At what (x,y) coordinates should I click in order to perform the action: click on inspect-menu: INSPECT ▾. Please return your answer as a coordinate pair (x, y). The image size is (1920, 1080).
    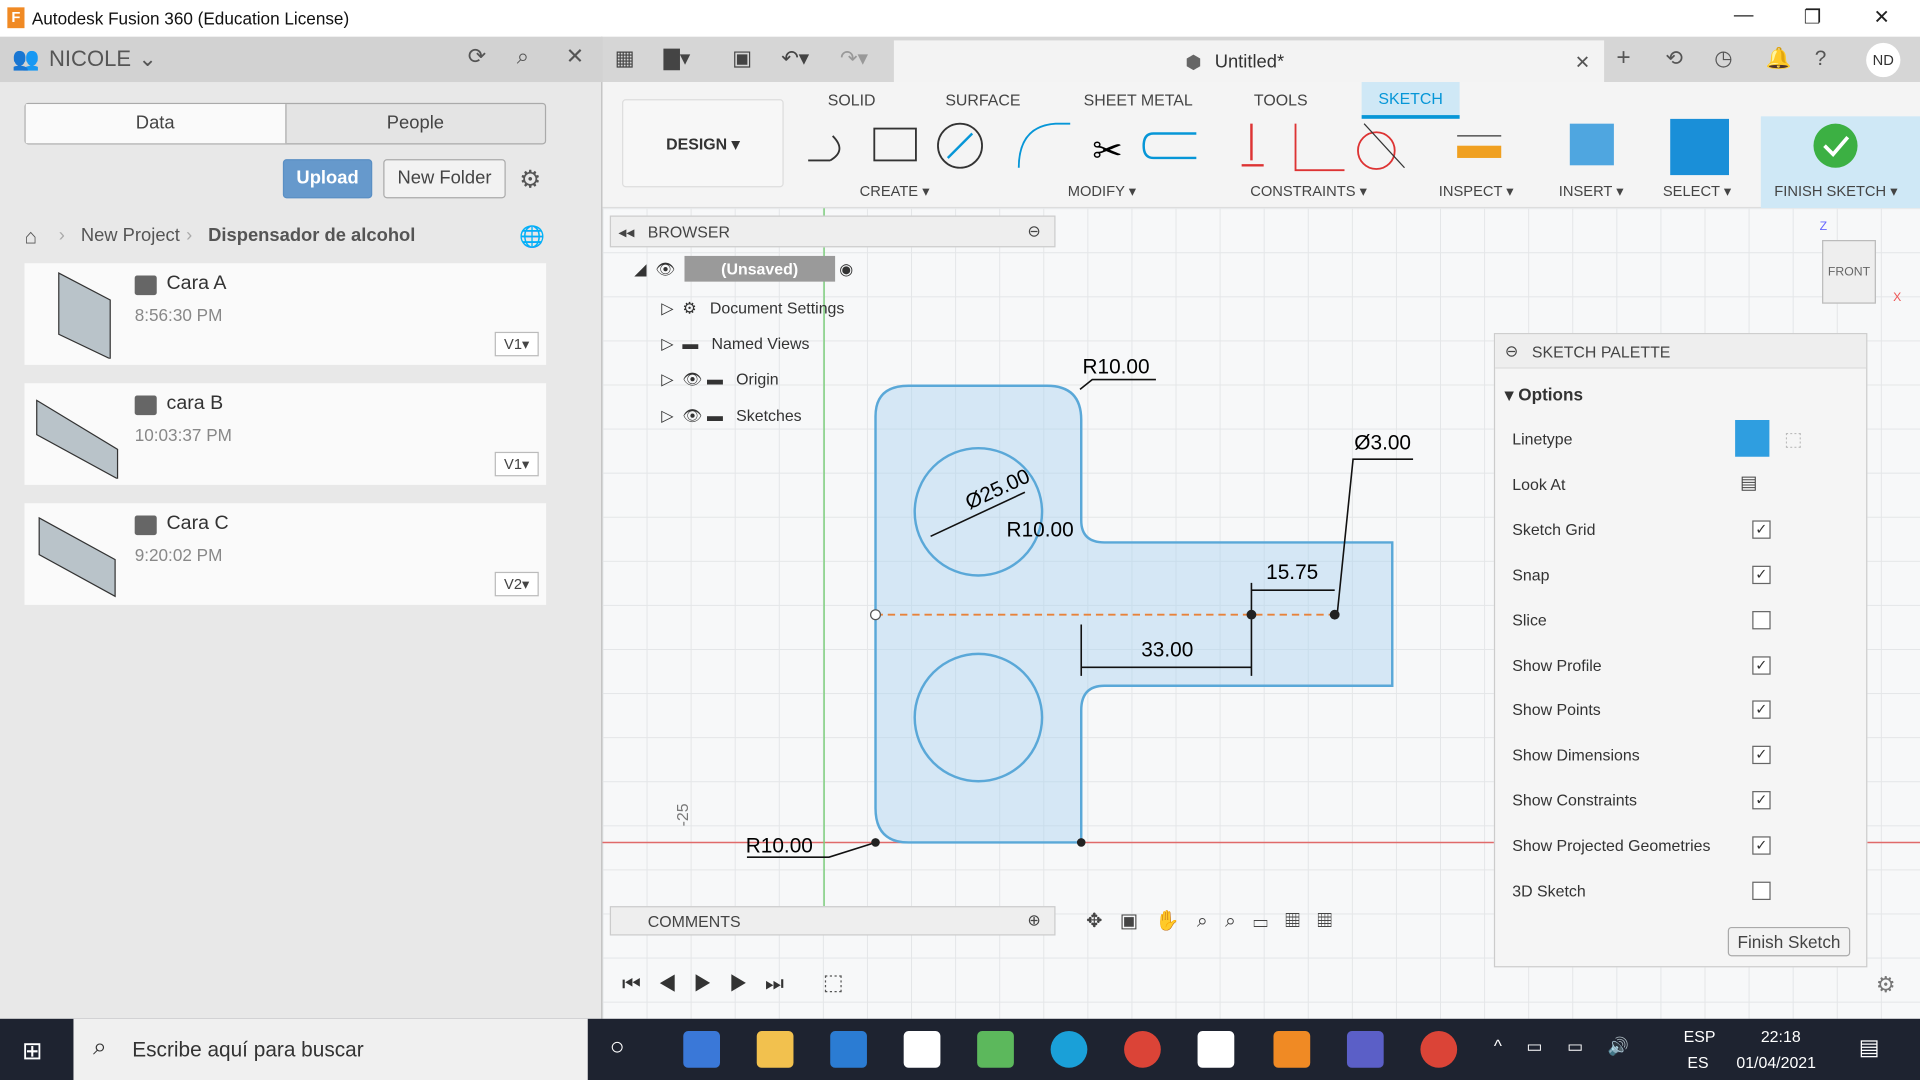
    Looking at the image, I should click on (1476, 190).